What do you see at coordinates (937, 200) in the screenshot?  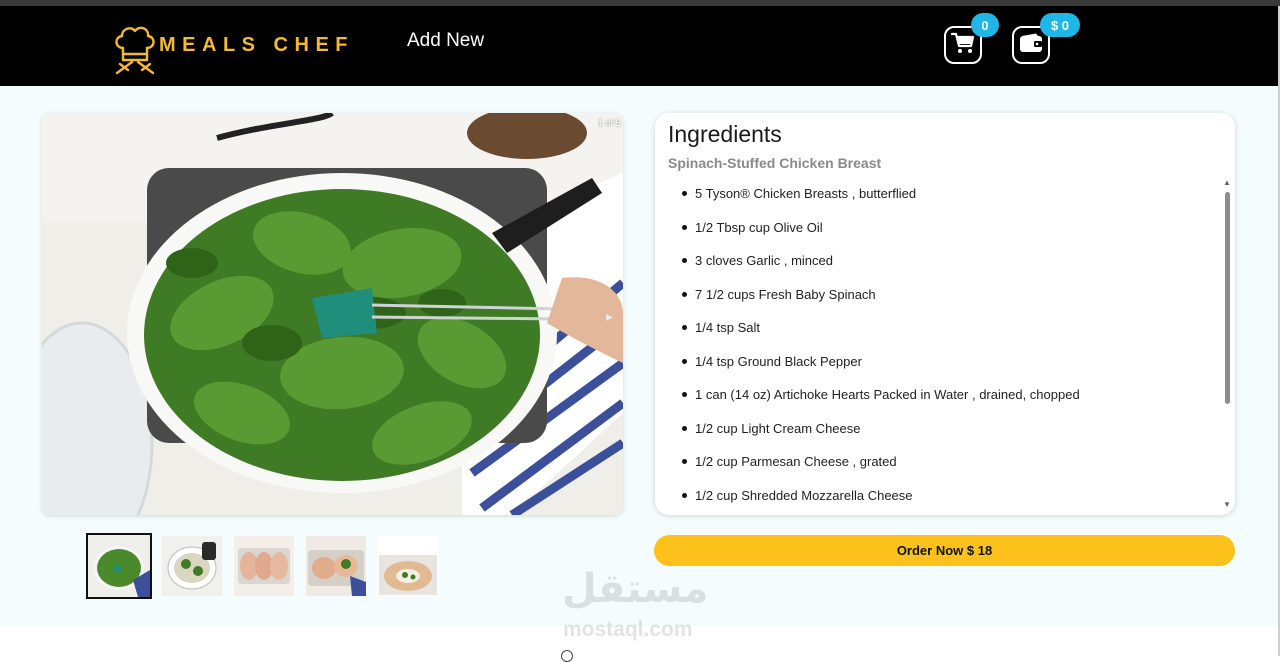 I see `ingredient-item: 5 Tyson® Chicken Breasts , butterflied` at bounding box center [937, 200].